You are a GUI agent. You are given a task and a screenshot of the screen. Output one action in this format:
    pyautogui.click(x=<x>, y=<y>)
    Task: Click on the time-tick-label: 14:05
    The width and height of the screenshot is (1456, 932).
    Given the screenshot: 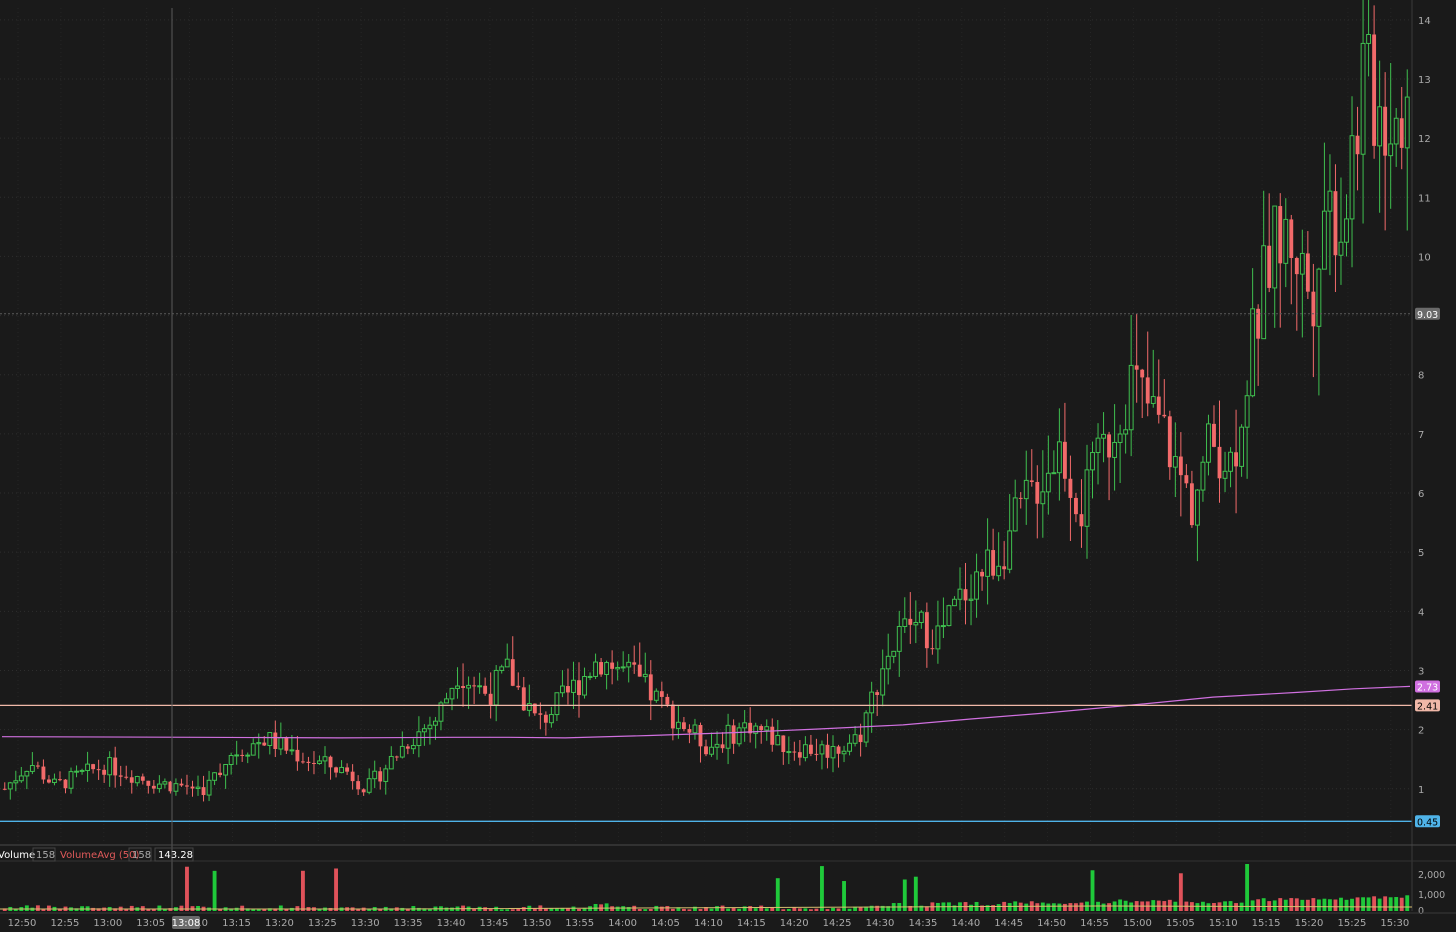 What is the action you would take?
    pyautogui.click(x=665, y=923)
    